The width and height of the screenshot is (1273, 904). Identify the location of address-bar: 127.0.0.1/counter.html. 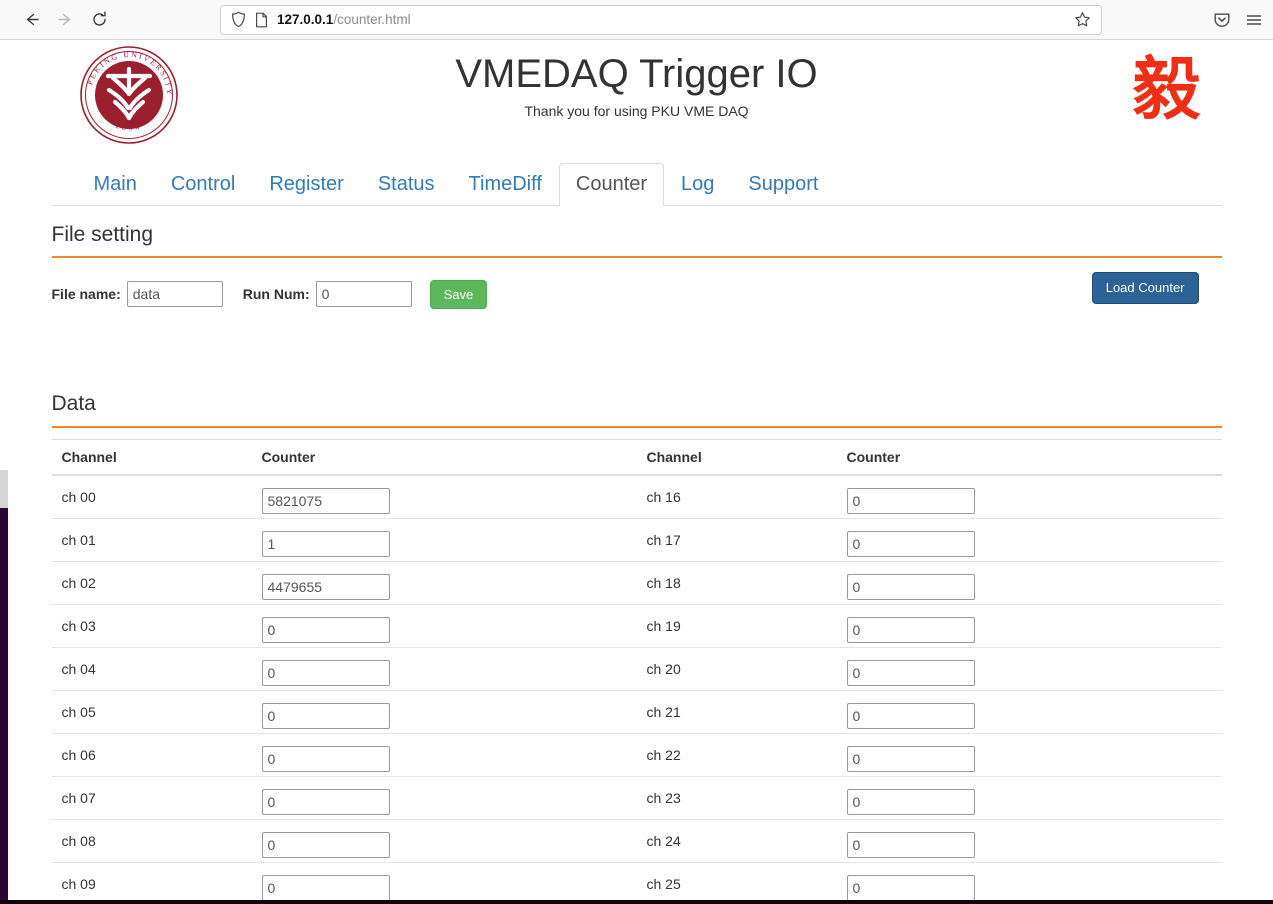
(661, 19).